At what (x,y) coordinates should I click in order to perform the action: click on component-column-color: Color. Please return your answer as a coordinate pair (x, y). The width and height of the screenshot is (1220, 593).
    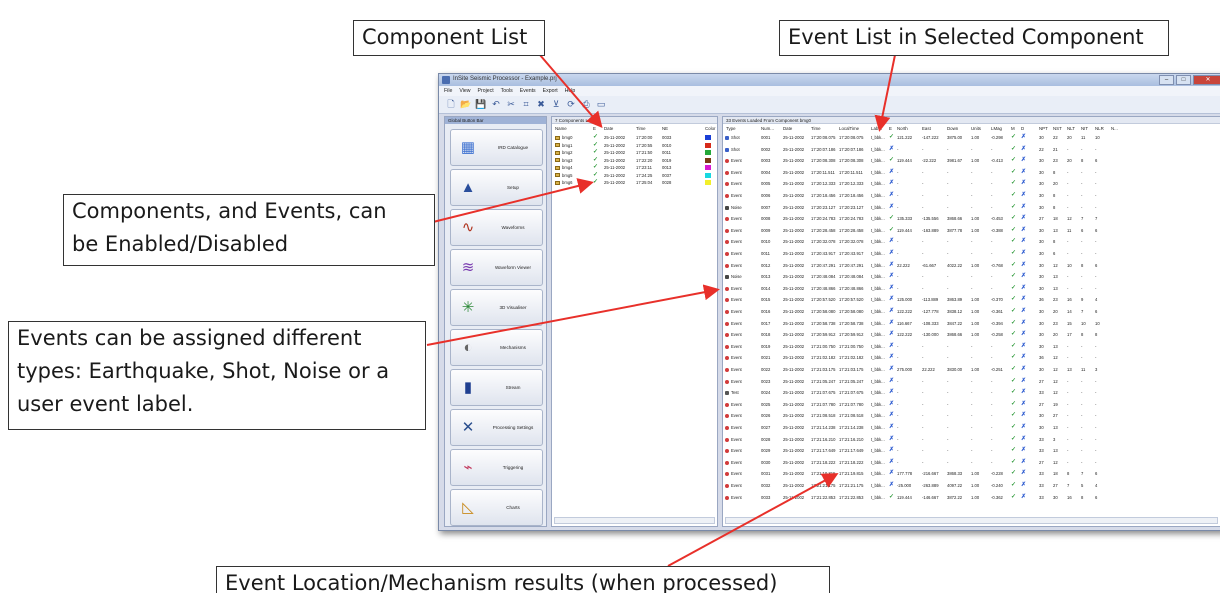
    Looking at the image, I should click on (710, 128).